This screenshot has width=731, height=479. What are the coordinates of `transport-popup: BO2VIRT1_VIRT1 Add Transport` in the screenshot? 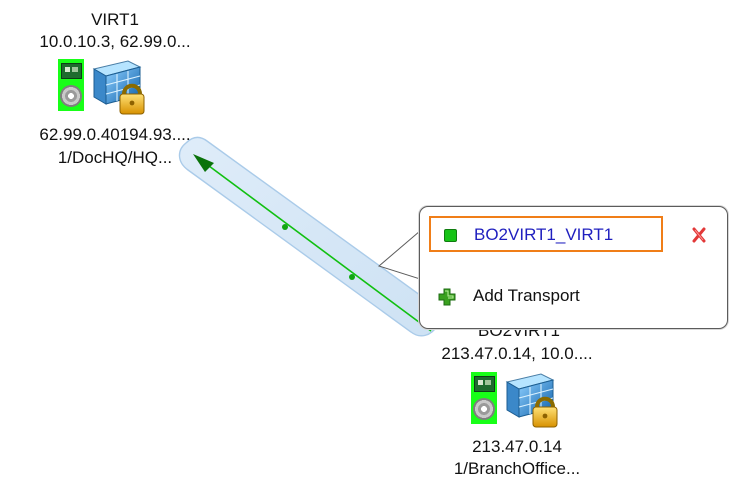 It's located at (573, 267).